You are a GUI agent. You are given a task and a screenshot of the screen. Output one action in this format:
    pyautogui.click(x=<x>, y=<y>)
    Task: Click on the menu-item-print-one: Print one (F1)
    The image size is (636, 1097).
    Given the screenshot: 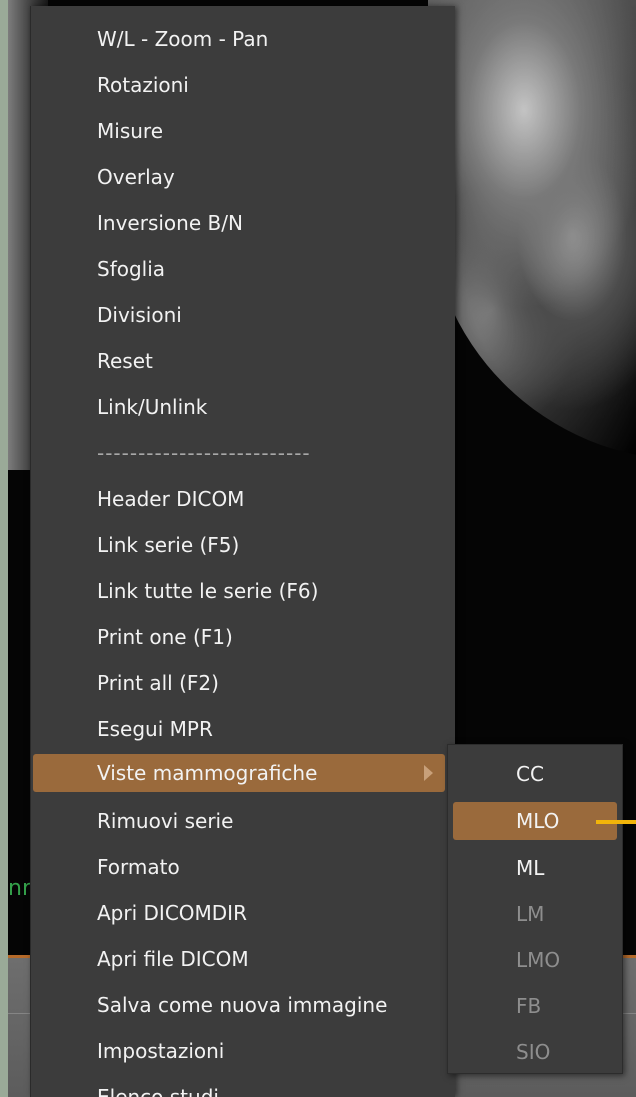 What is the action you would take?
    pyautogui.click(x=243, y=637)
    